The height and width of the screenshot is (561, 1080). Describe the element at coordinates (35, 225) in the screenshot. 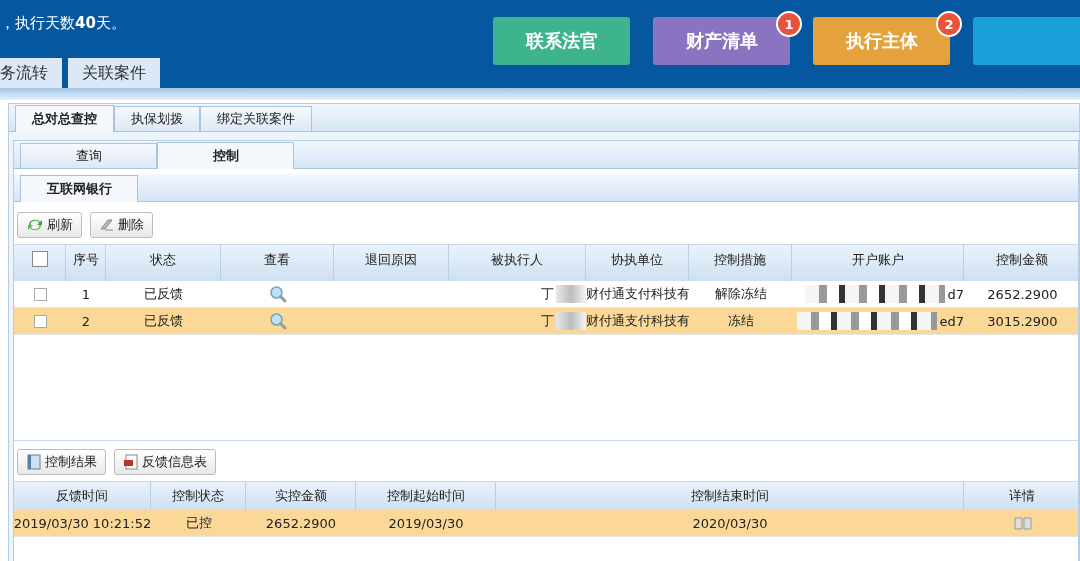

I see `refresh-icon` at that location.